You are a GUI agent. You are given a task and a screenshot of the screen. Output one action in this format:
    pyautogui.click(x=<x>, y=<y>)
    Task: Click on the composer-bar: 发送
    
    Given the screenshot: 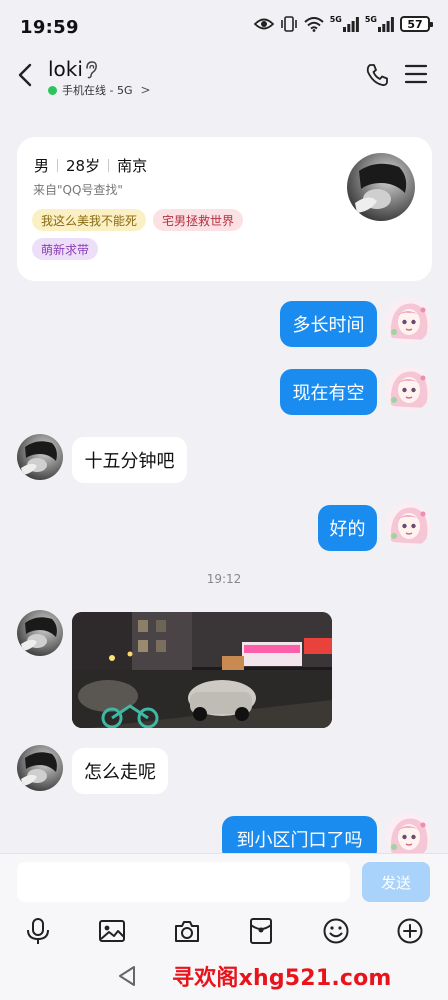 What is the action you would take?
    pyautogui.click(x=224, y=881)
    